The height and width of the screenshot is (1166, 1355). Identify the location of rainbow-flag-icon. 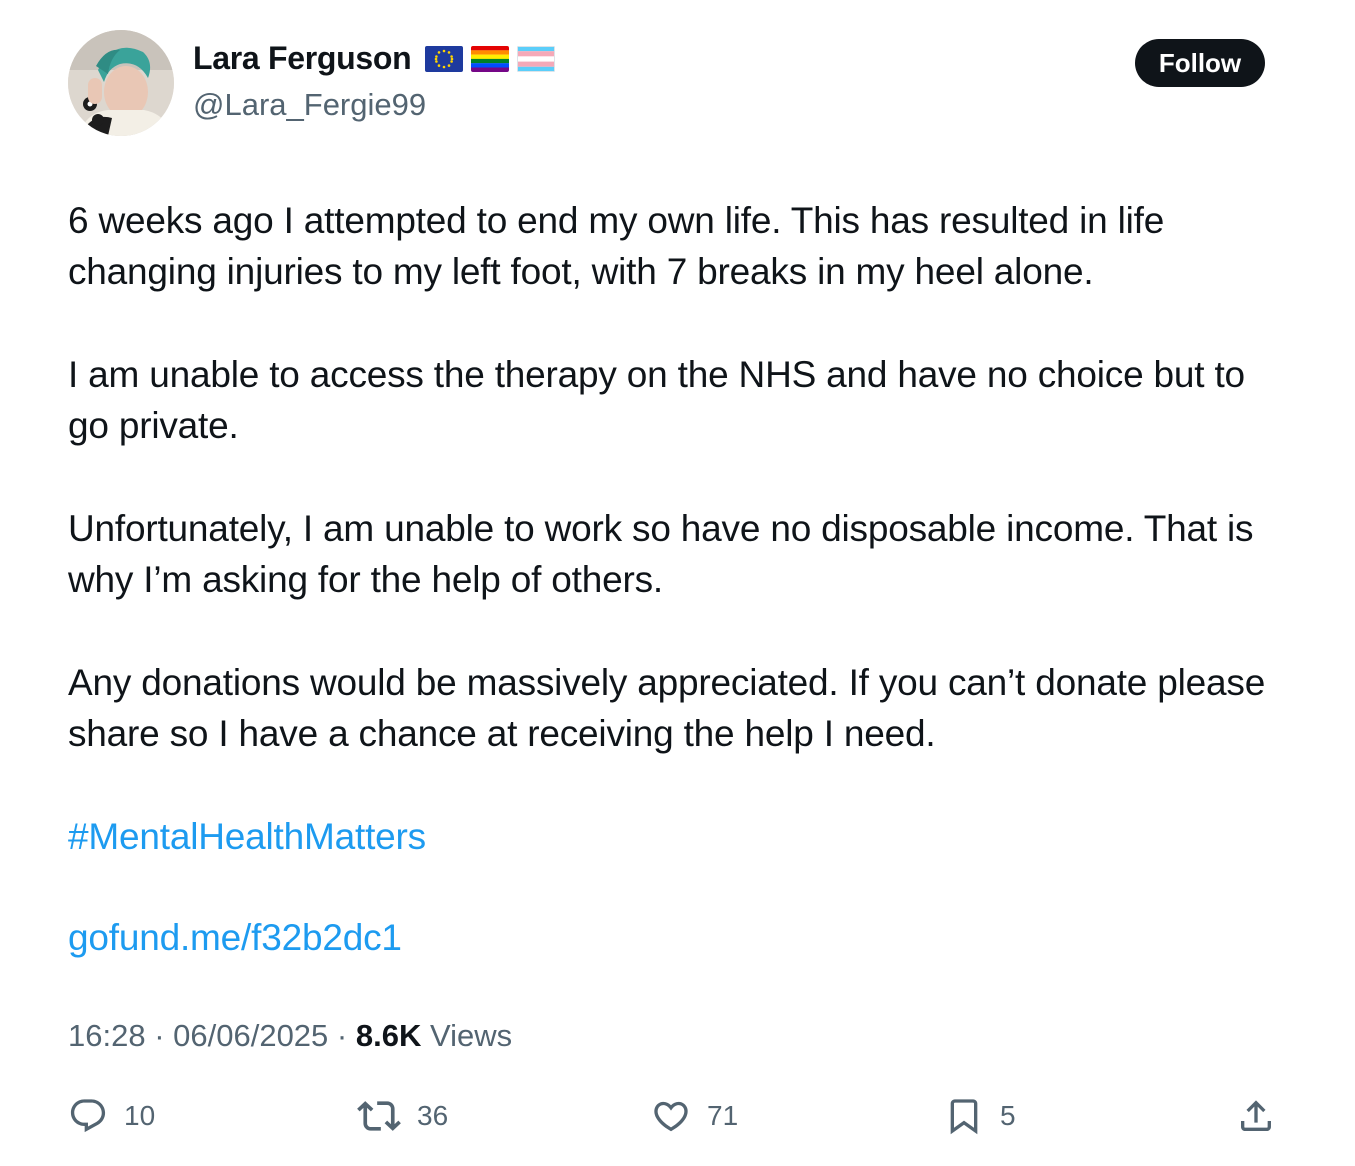
(490, 58).